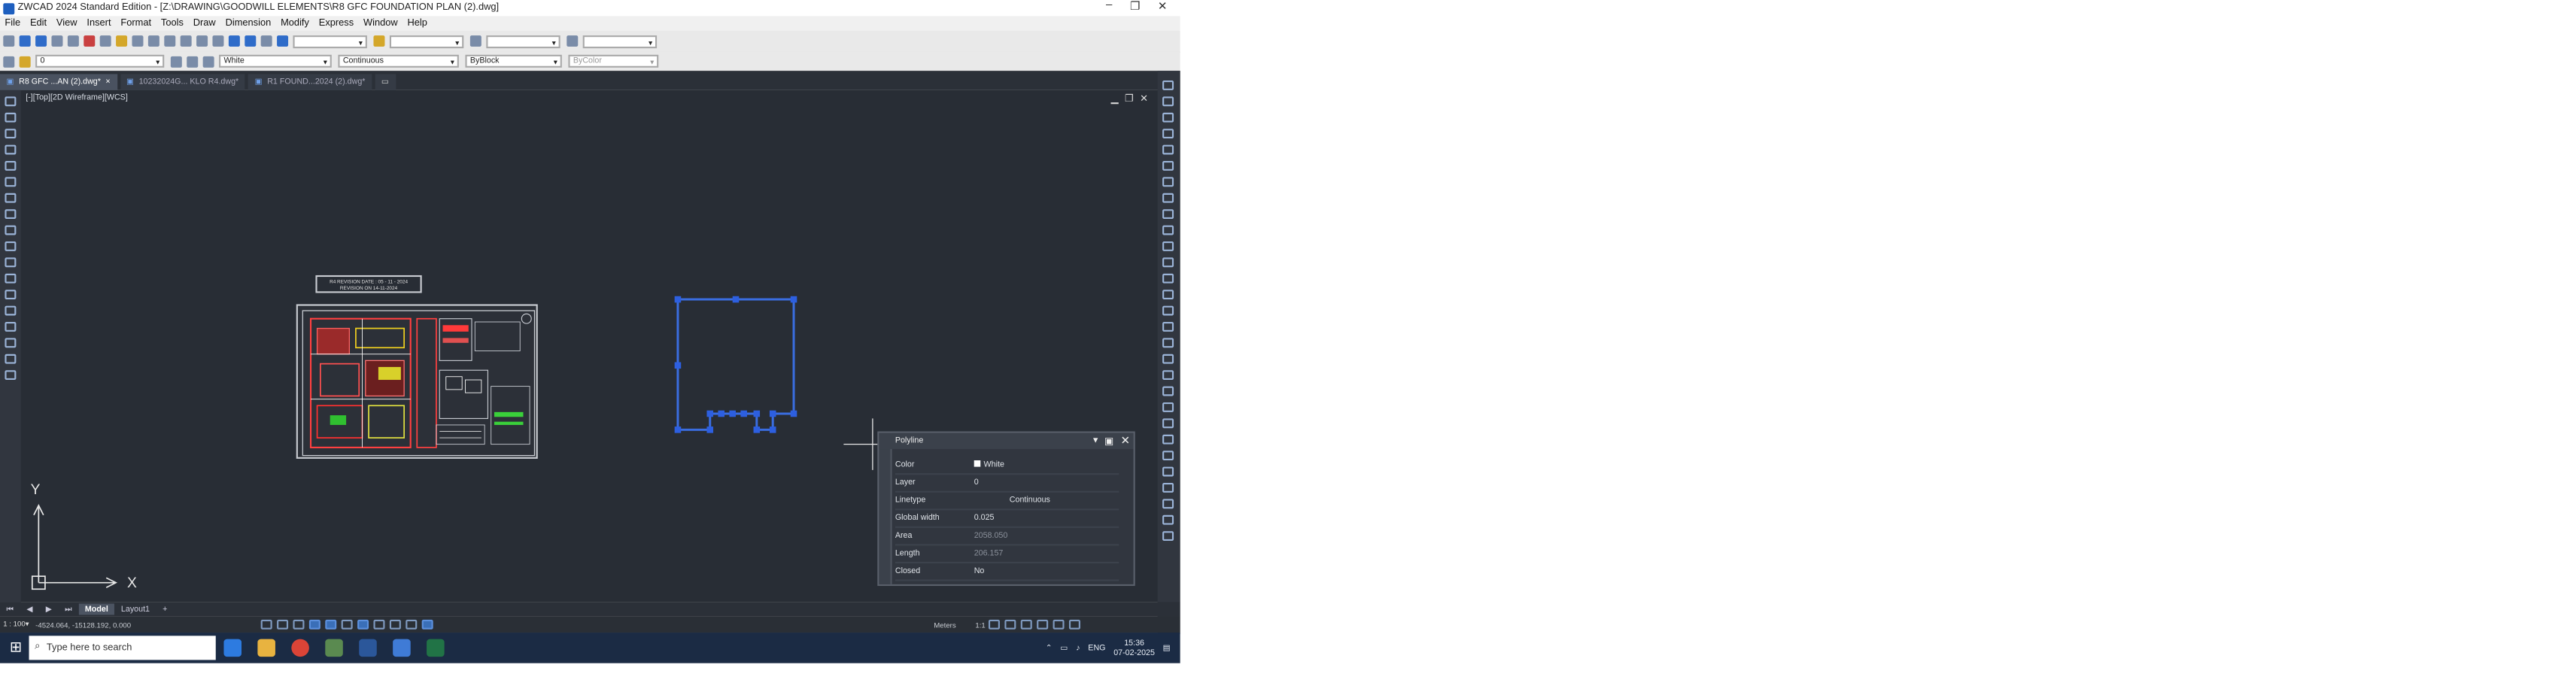 Image resolution: width=2576 pixels, height=698 pixels. I want to click on insert-block-icon, so click(11, 263).